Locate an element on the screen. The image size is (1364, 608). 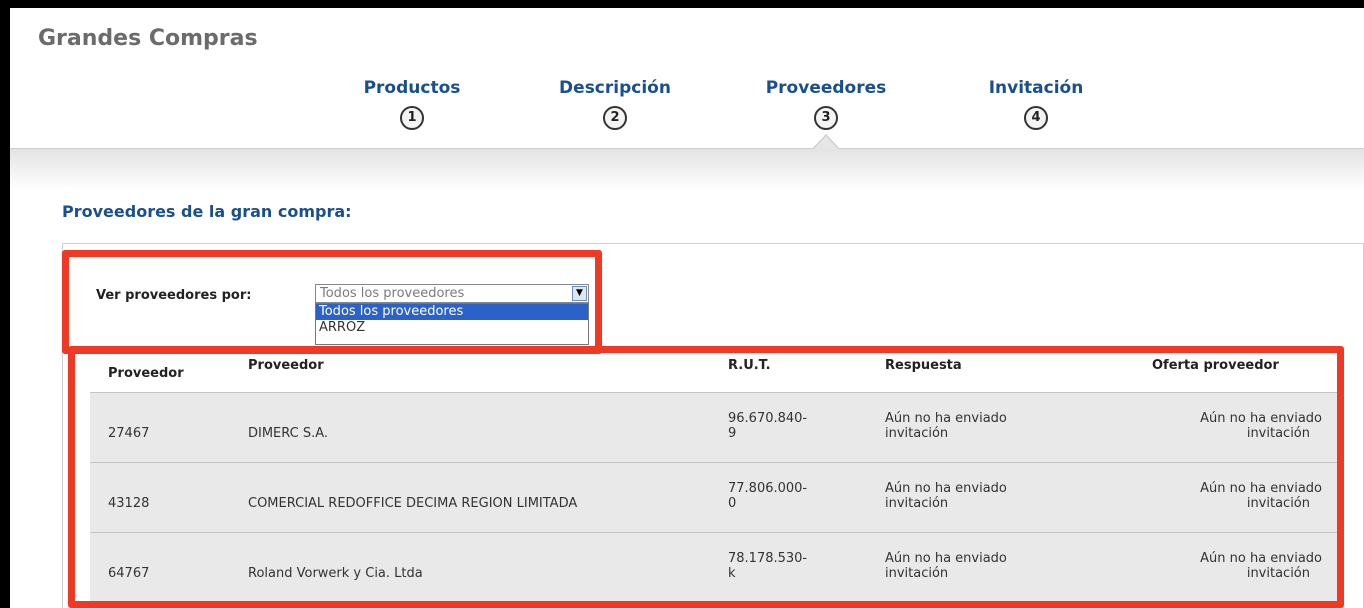
column-header-rut: R.U.T. is located at coordinates (749, 365).